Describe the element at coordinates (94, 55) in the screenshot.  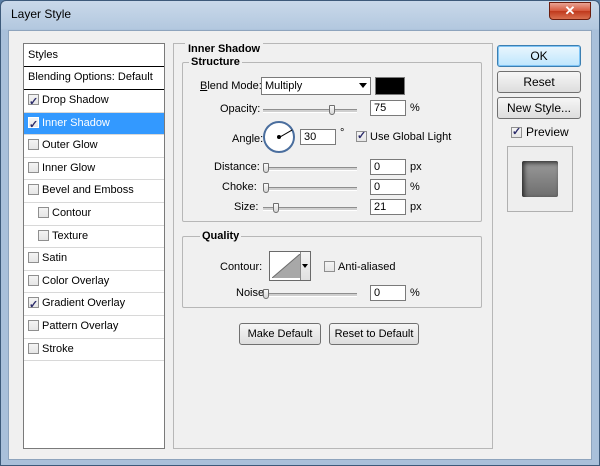
I see `styles-header: Styles` at that location.